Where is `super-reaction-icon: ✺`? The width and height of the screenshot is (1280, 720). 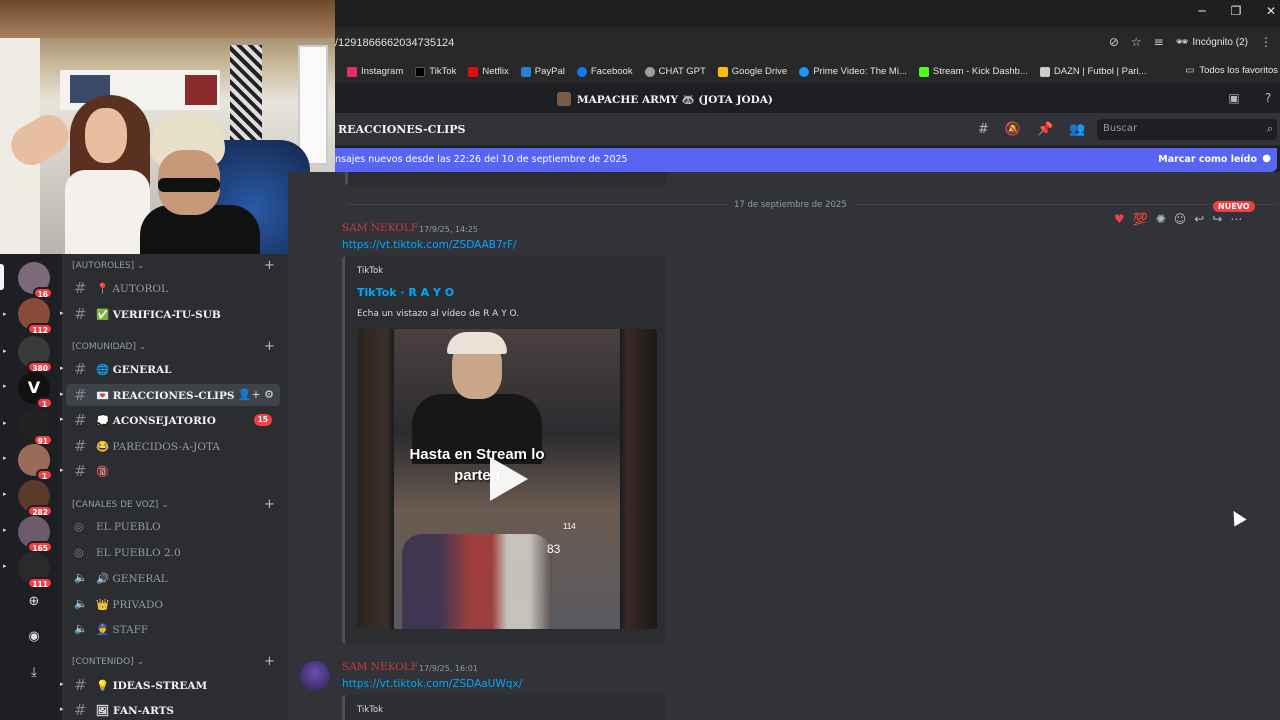 super-reaction-icon: ✺ is located at coordinates (1161, 219).